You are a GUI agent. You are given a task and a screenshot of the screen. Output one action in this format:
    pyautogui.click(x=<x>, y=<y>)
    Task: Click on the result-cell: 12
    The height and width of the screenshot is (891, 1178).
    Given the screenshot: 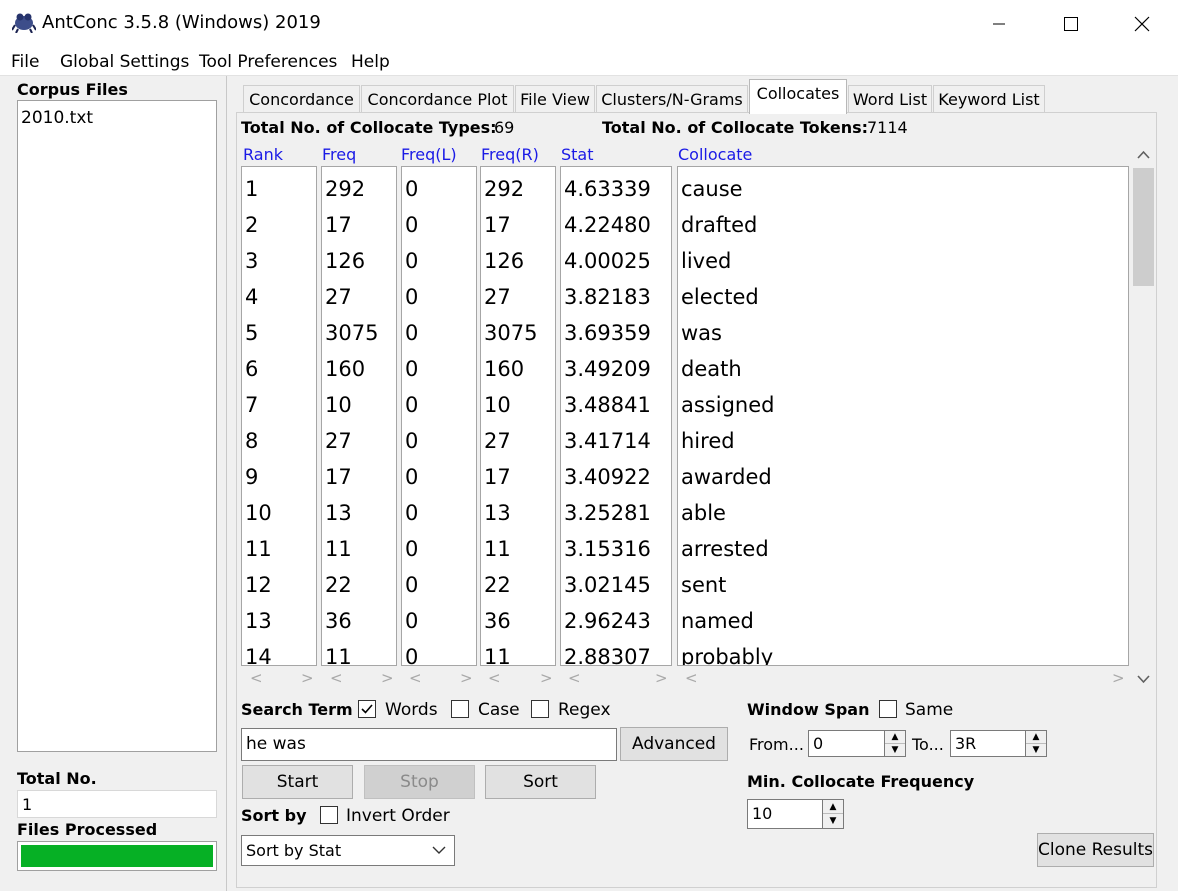 What is the action you would take?
    pyautogui.click(x=258, y=585)
    